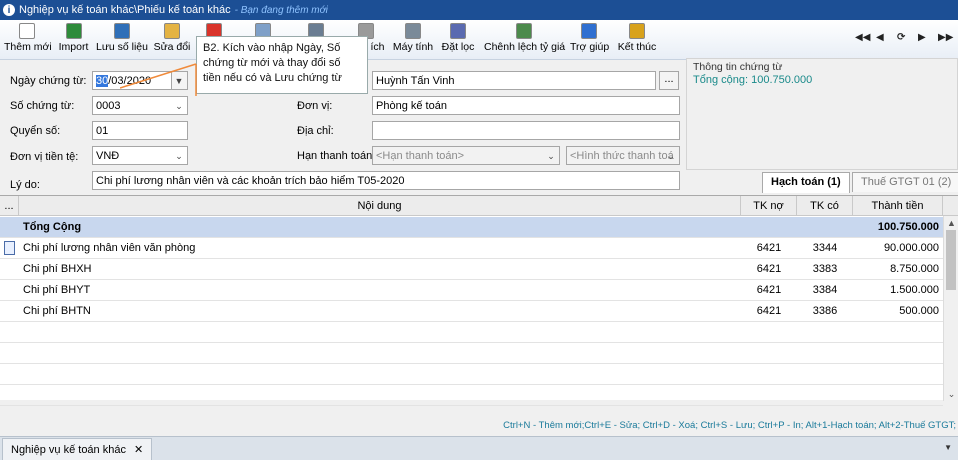  Describe the element at coordinates (138, 450) in the screenshot. I see `close-icon: ✕` at that location.